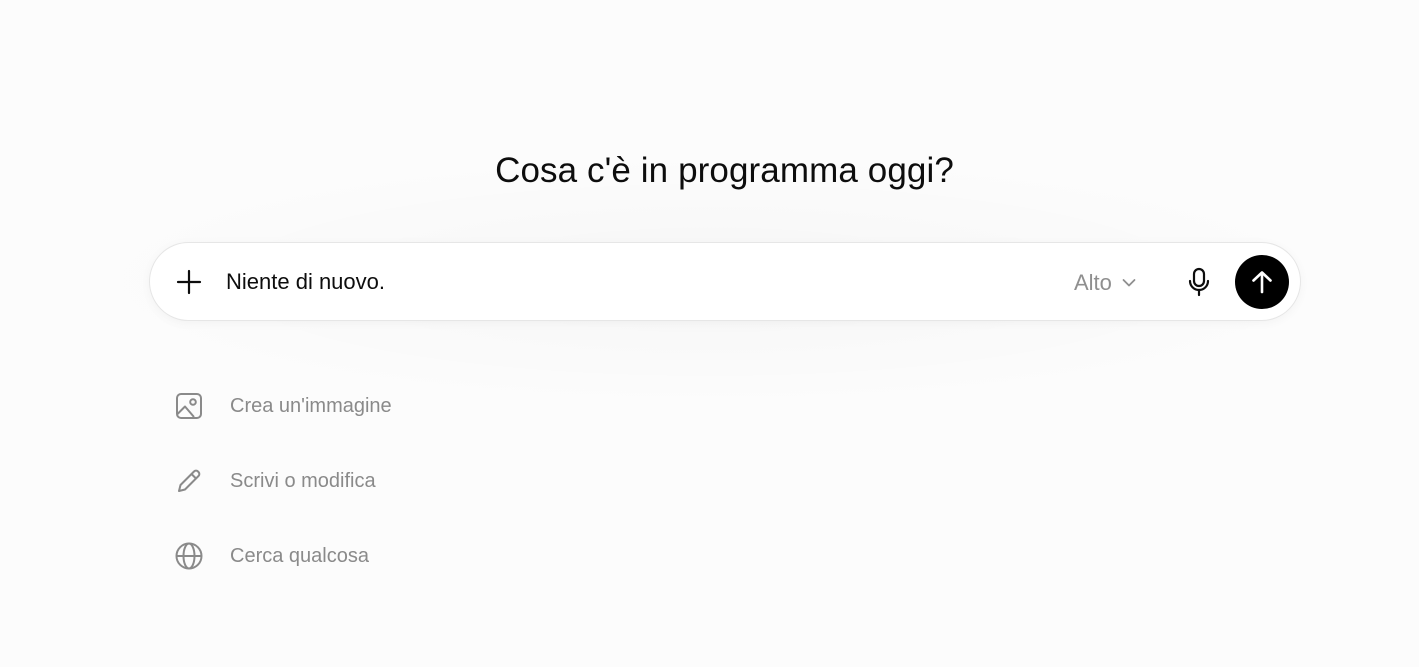 The width and height of the screenshot is (1419, 667). Describe the element at coordinates (1129, 283) in the screenshot. I see `chevron-down-icon` at that location.